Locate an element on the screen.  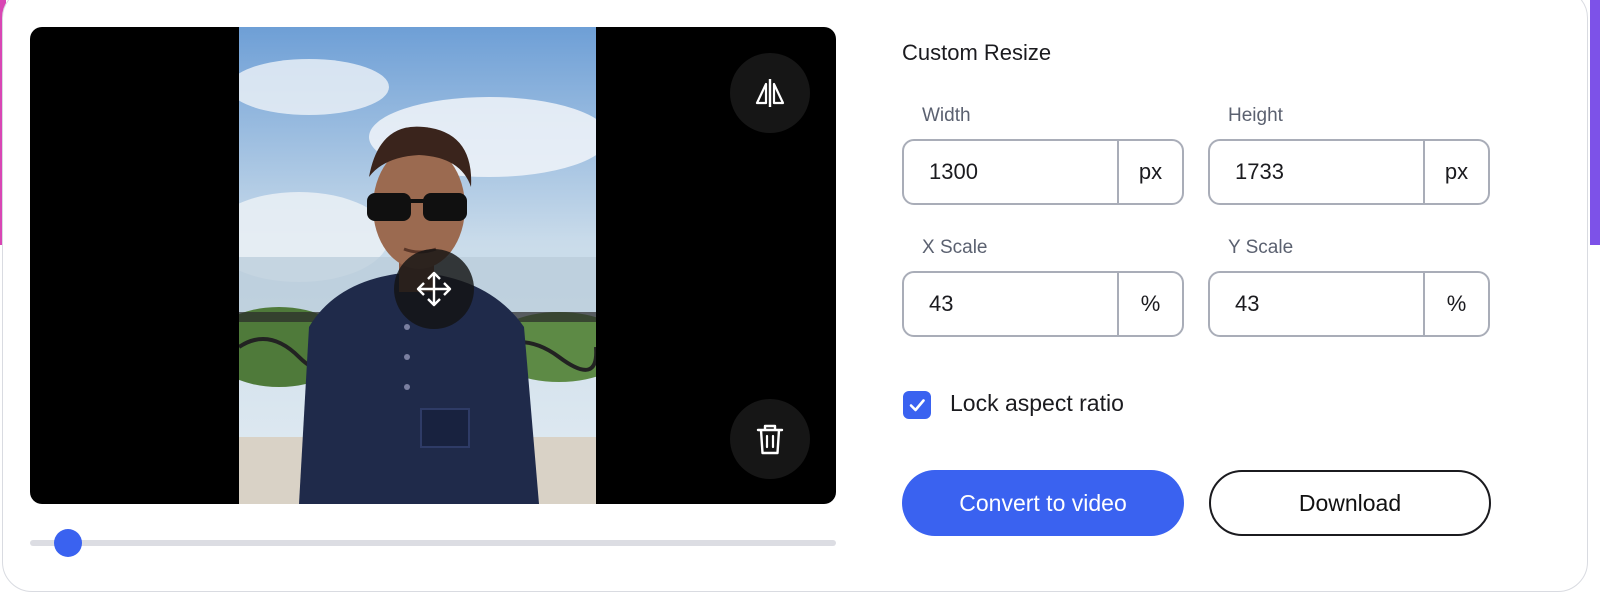
slider-thumb is located at coordinates (67, 543).